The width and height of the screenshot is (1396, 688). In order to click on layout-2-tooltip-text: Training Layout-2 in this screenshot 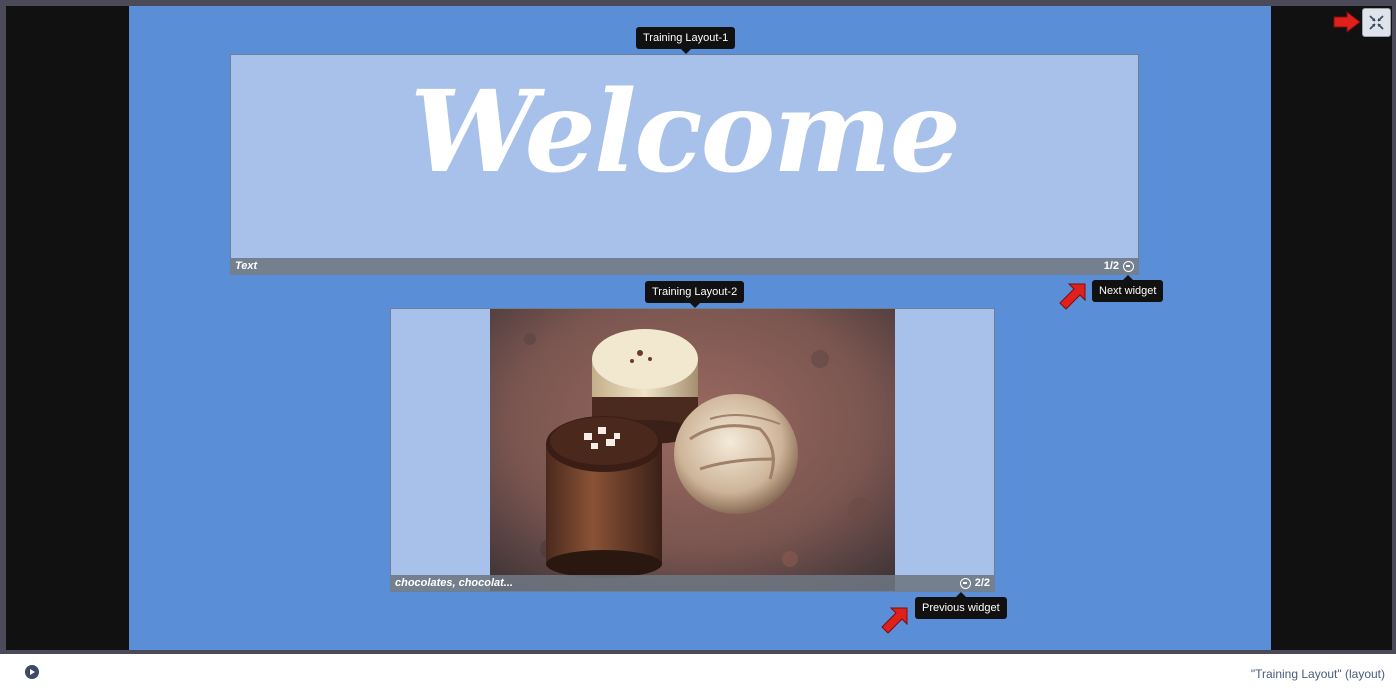, I will do `click(695, 292)`.